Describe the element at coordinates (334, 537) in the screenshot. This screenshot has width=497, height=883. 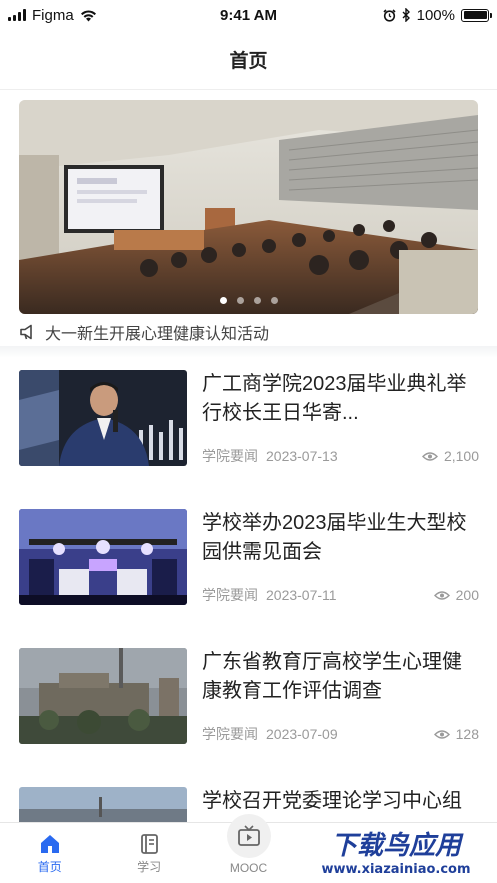
I see `news-title: 学校举办2023届毕业生大型校园供需见面会` at that location.